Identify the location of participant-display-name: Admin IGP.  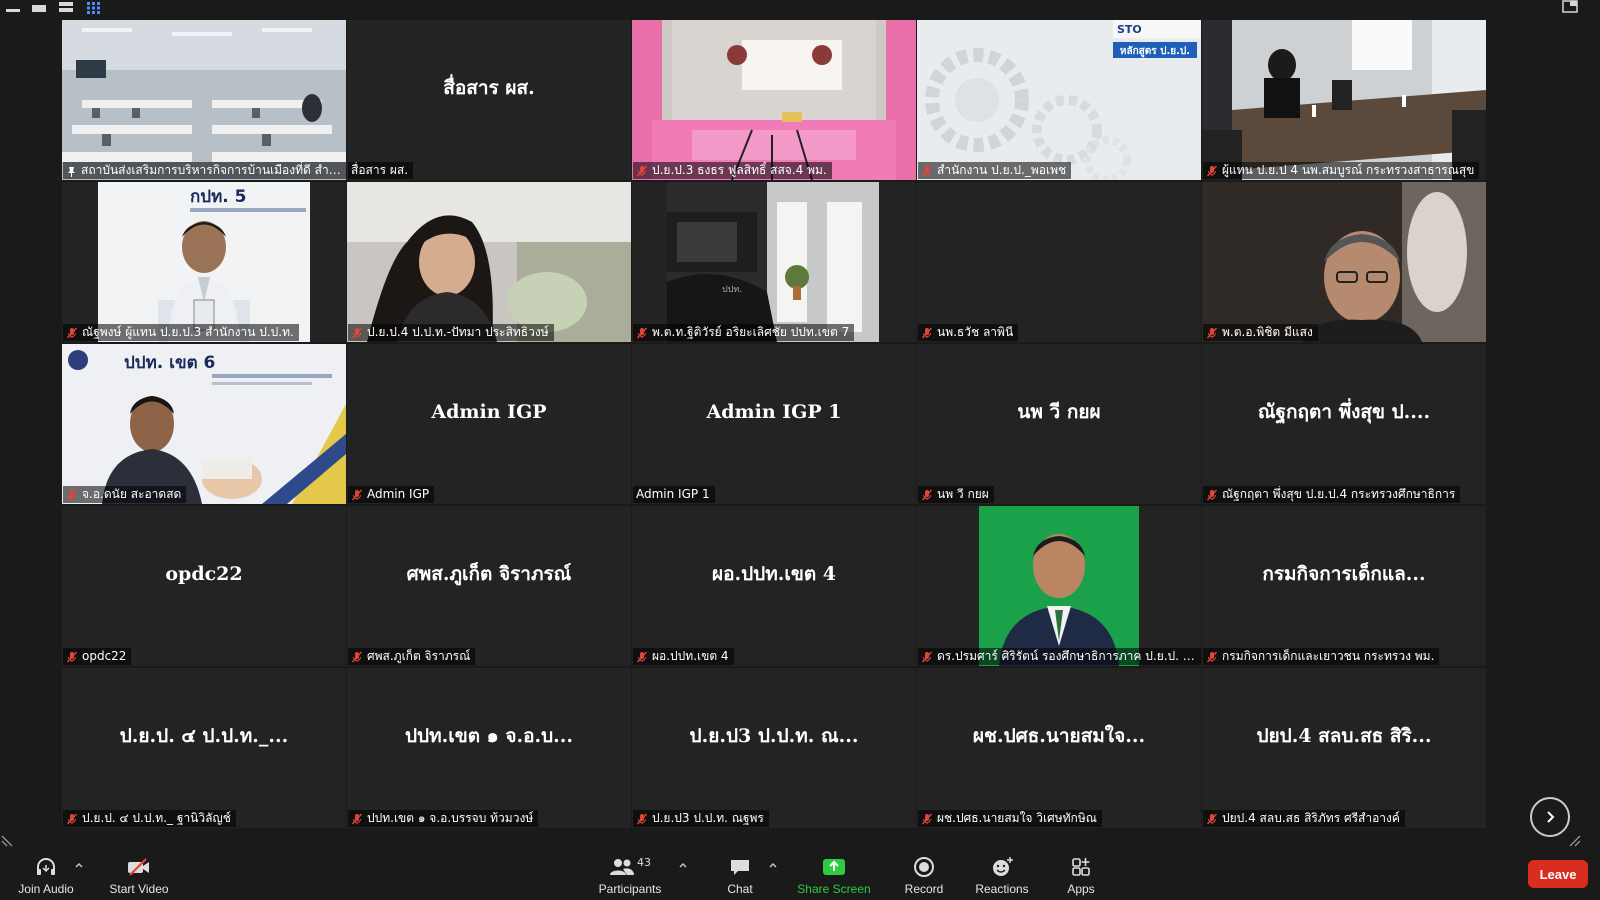
(489, 412).